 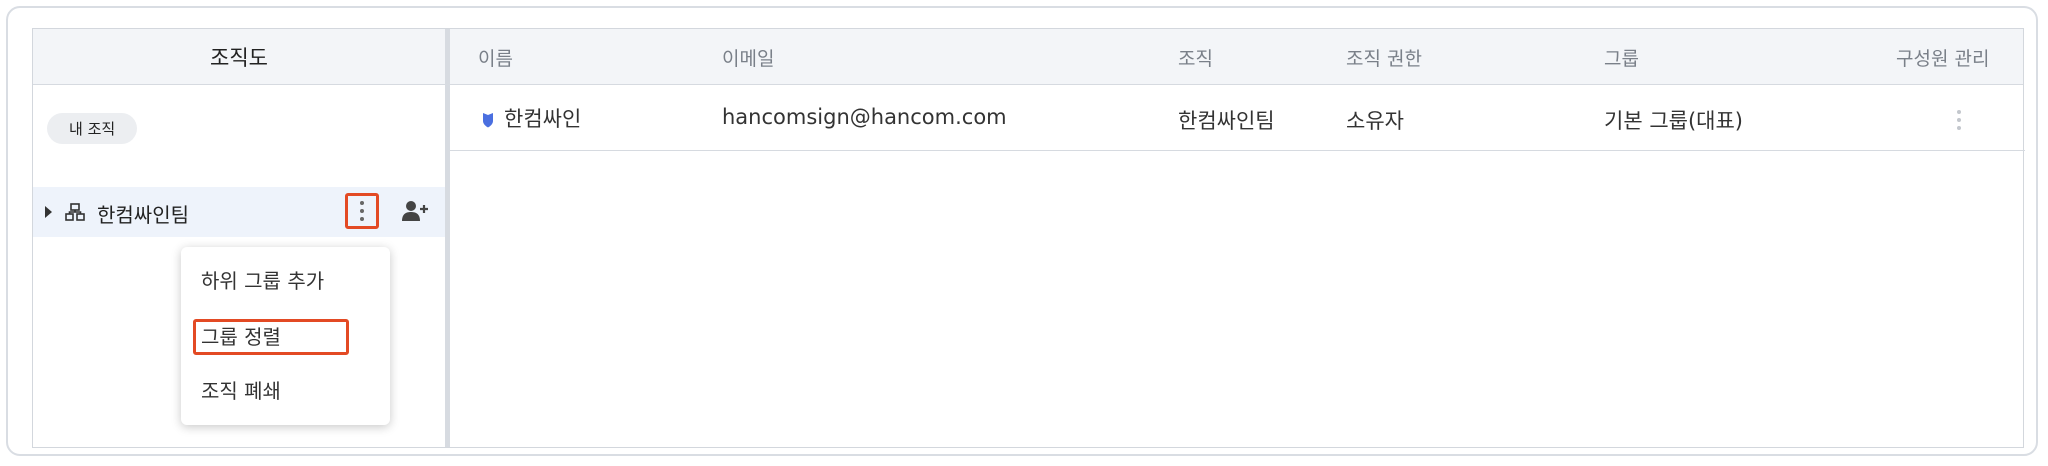 What do you see at coordinates (415, 211) in the screenshot?
I see `add-user-icon` at bounding box center [415, 211].